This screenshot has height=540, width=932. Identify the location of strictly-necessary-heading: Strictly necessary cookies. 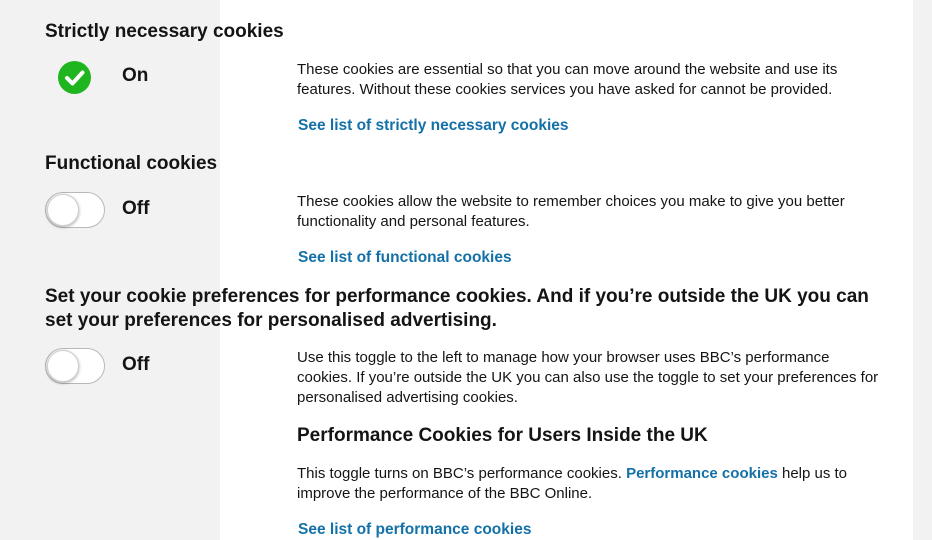
(164, 31).